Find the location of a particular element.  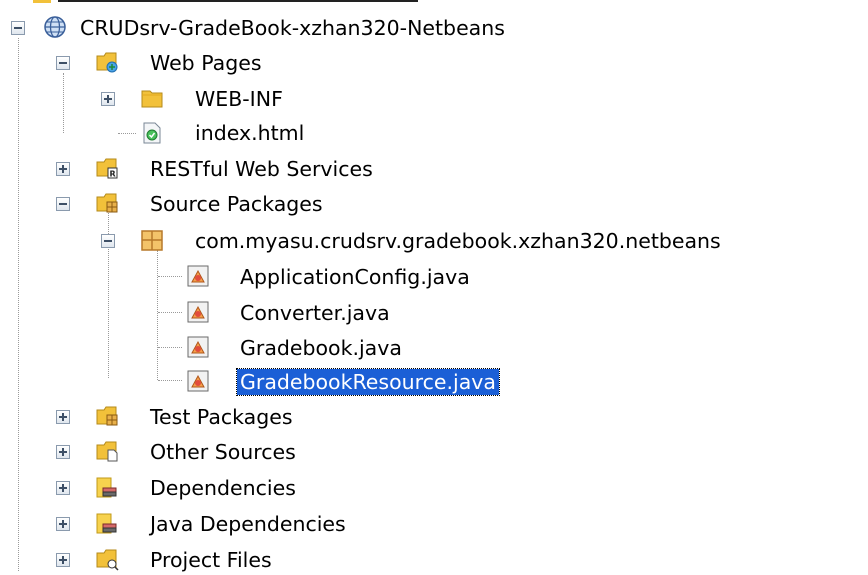

tree-node-other-sources: Other Sources is located at coordinates (300, 452).